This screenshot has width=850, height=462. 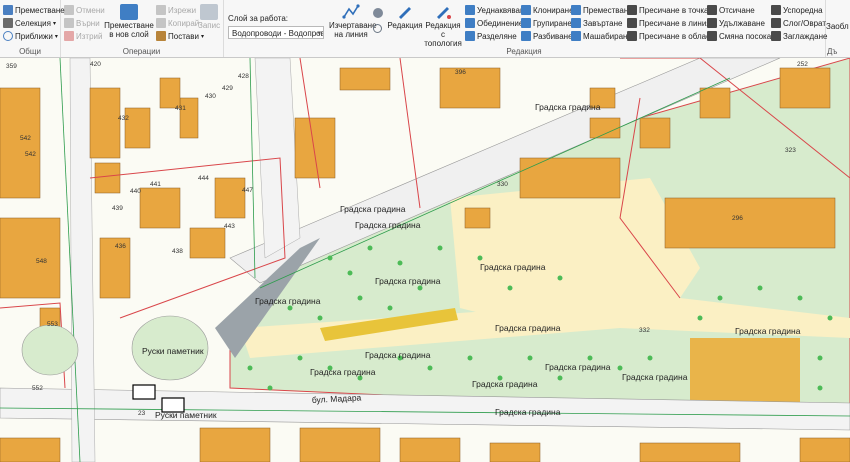 What do you see at coordinates (288, 301) in the screenshot?
I see `park-label-5: Градска градина` at bounding box center [288, 301].